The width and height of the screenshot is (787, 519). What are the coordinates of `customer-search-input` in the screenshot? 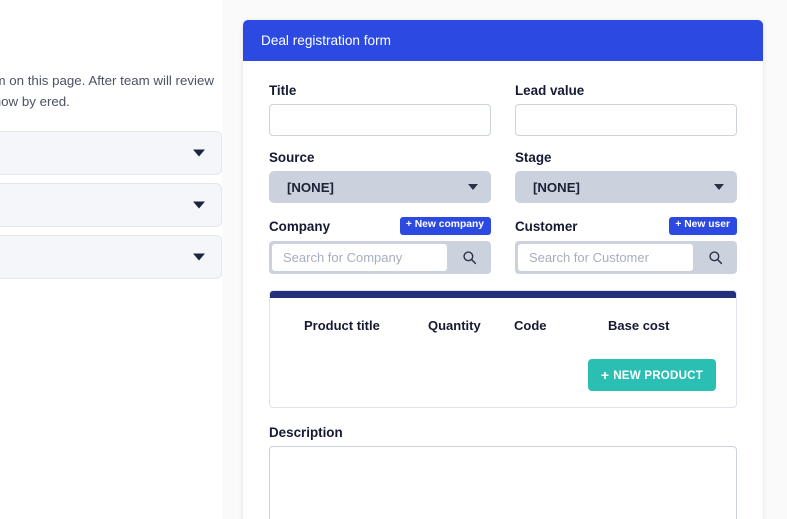 It's located at (605, 257).